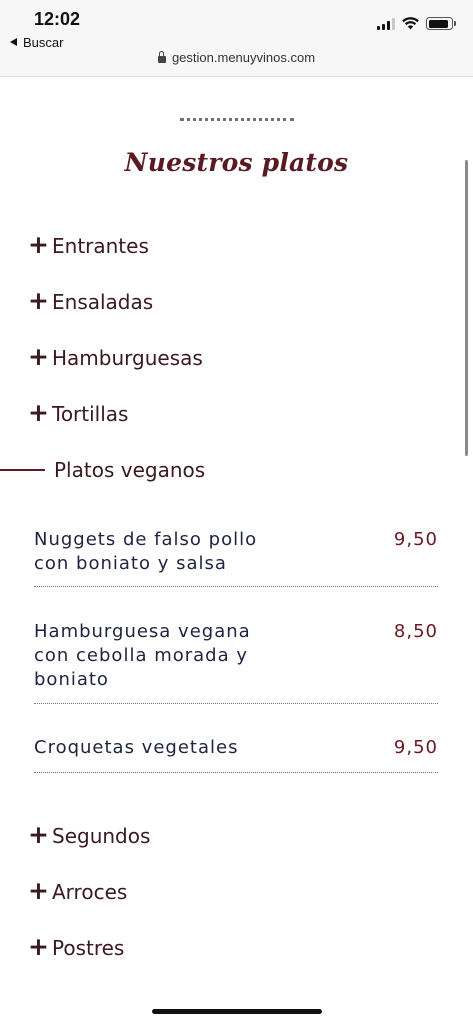 The image size is (473, 1024). I want to click on category-label: Platos veganos, so click(130, 470).